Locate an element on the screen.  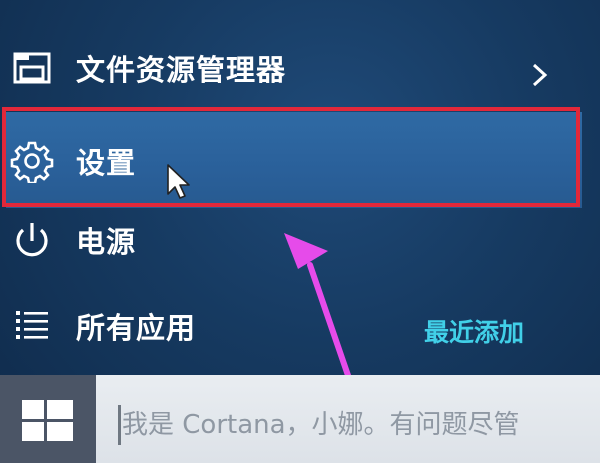
windows-logo-icon is located at coordinates (47, 420).